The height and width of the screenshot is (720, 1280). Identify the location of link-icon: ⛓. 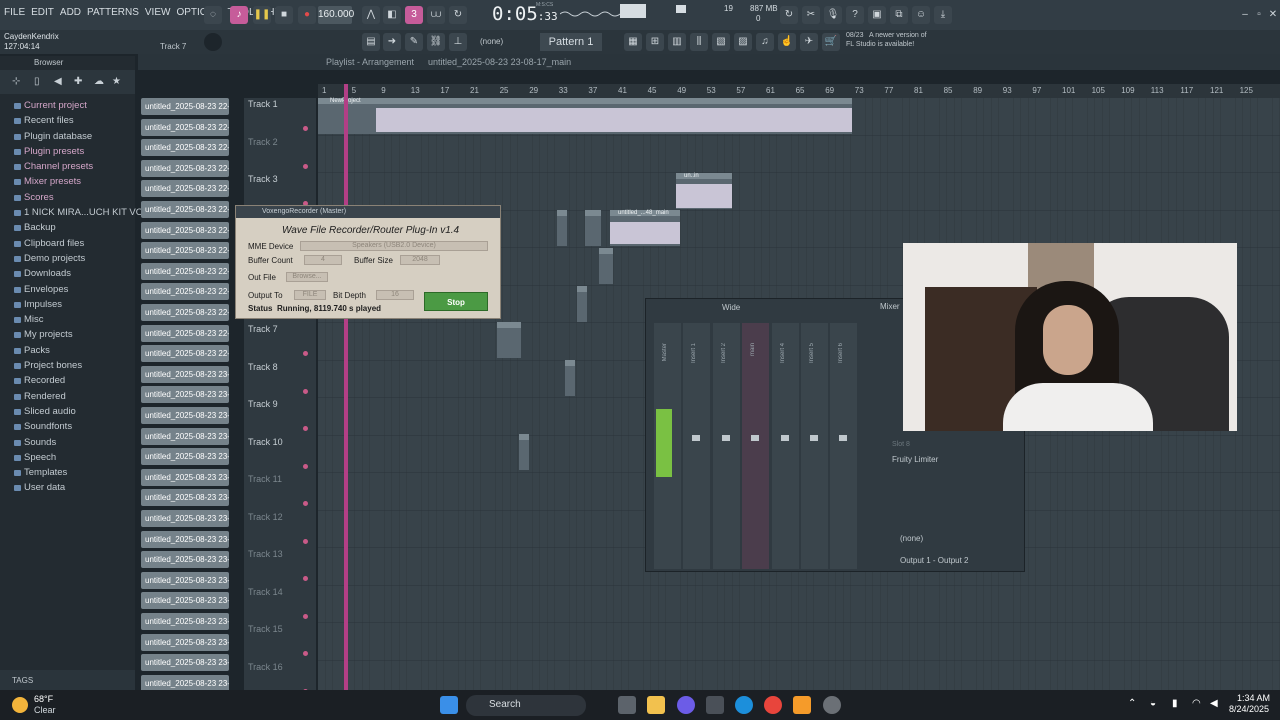
(436, 42).